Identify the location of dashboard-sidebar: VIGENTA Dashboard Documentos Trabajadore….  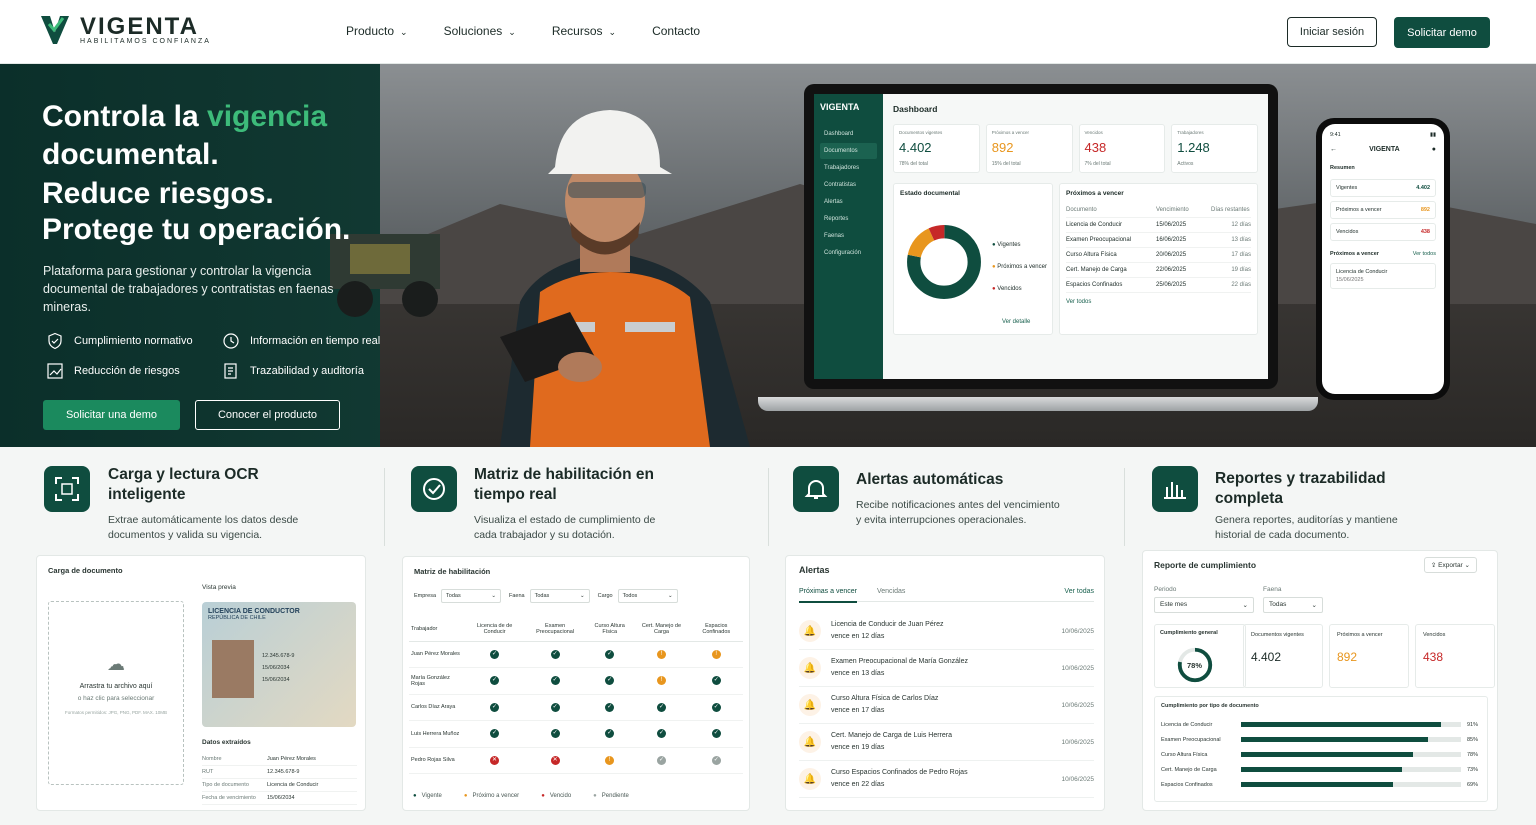
(848, 236).